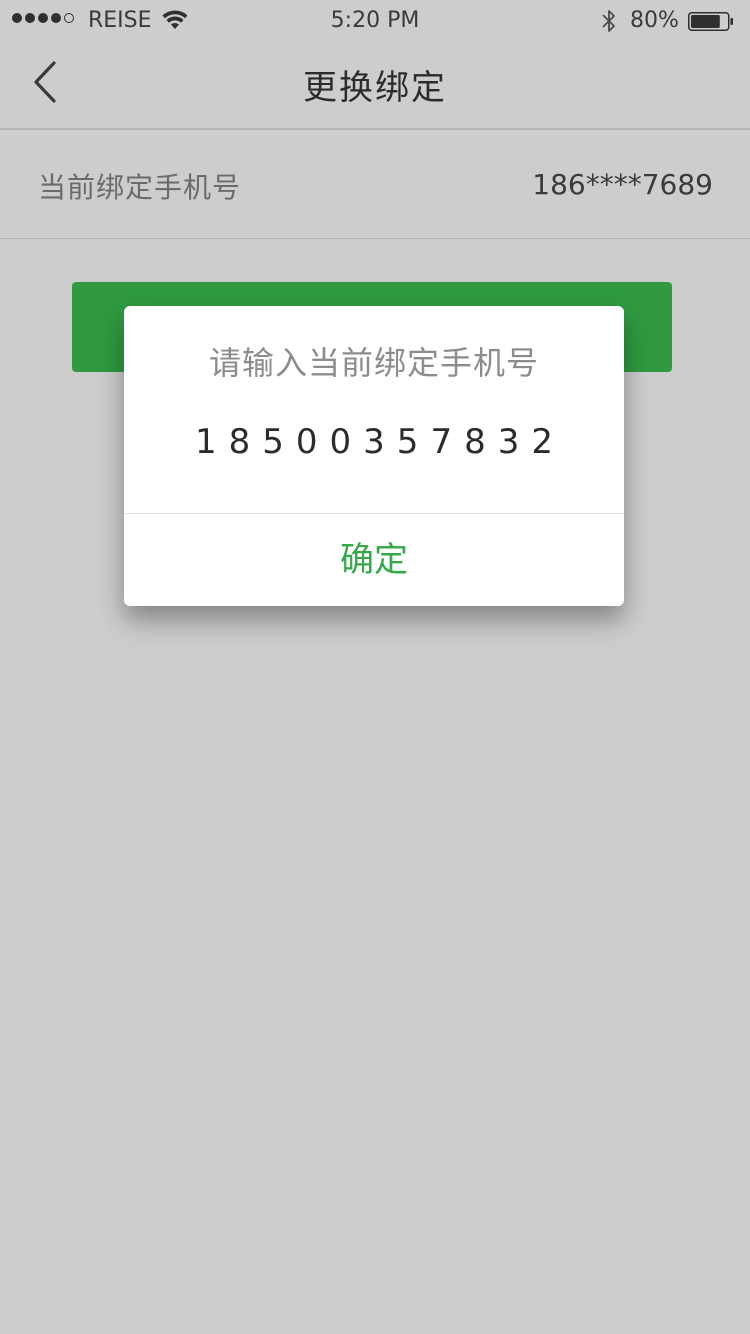  I want to click on current-phone-row: 当前绑定手机号 186****7689, so click(375, 184).